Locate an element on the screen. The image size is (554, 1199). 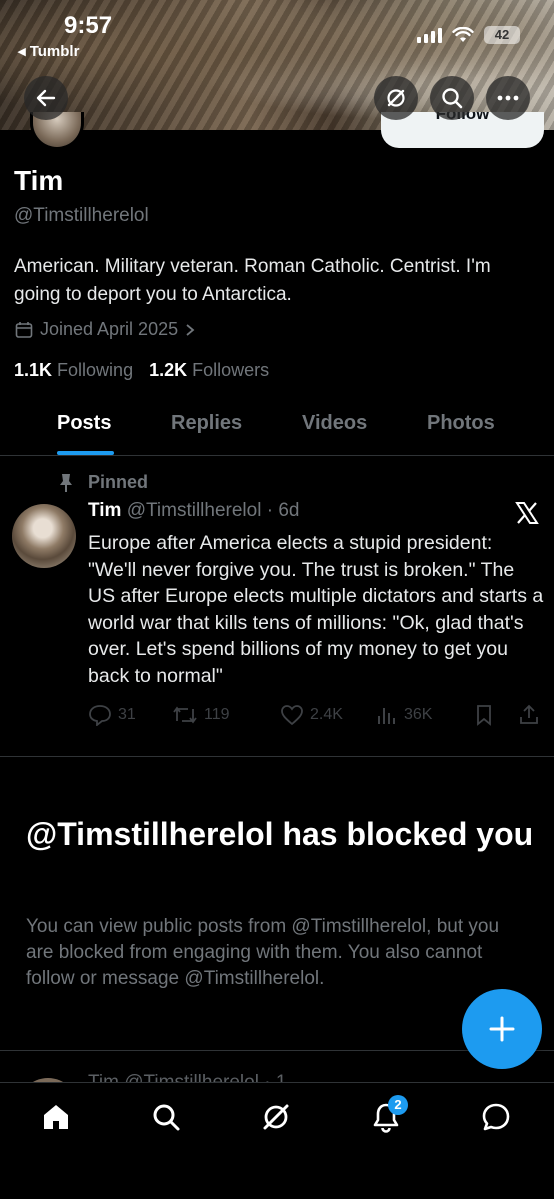
back-app-label: Tumblr is located at coordinates (54, 51).